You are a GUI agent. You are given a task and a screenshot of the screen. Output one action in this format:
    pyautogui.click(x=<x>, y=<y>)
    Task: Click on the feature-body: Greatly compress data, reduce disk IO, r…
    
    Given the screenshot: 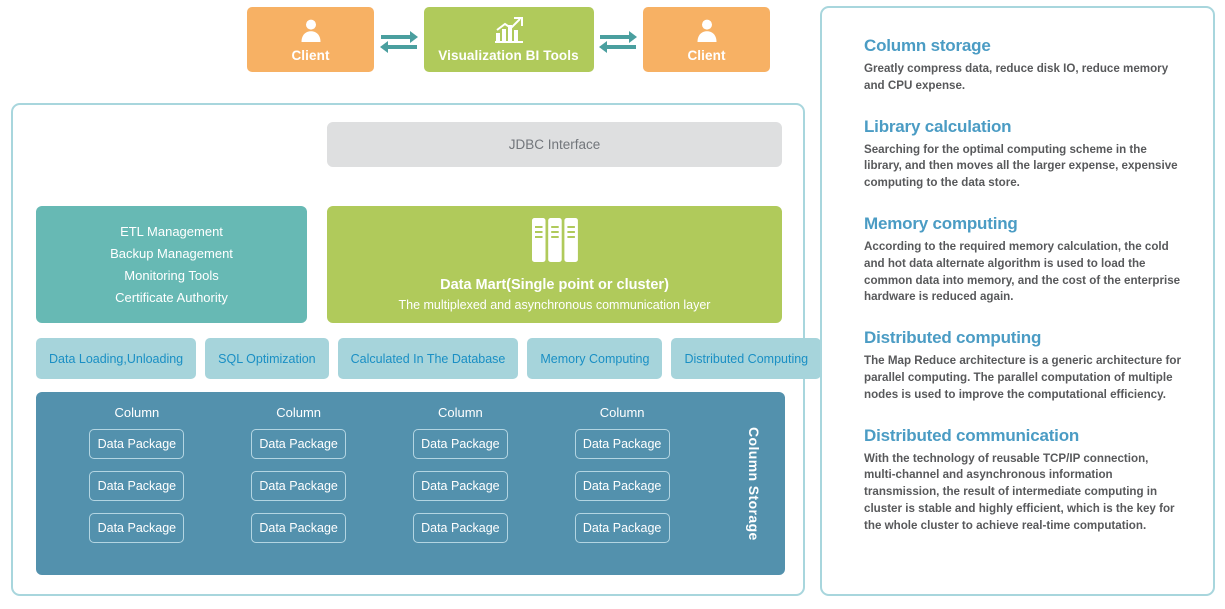 What is the action you would take?
    pyautogui.click(x=1016, y=77)
    